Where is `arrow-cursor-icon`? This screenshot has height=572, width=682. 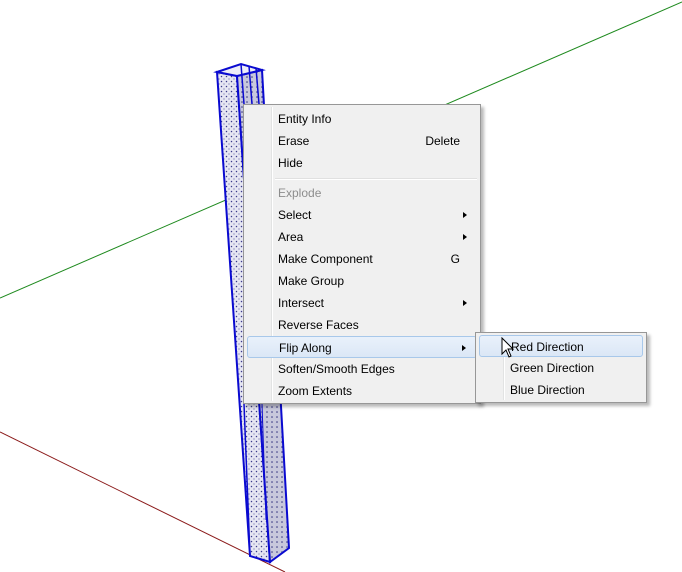
arrow-cursor-icon is located at coordinates (508, 347).